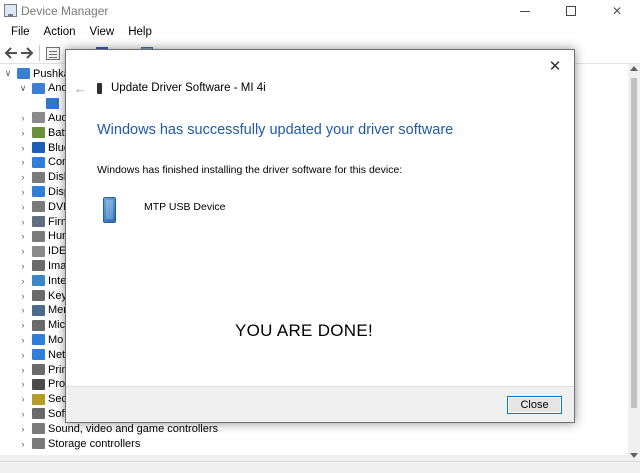 Image resolution: width=640 pixels, height=473 pixels. What do you see at coordinates (57, 251) in the screenshot?
I see `tree-item-label: IDE` at bounding box center [57, 251].